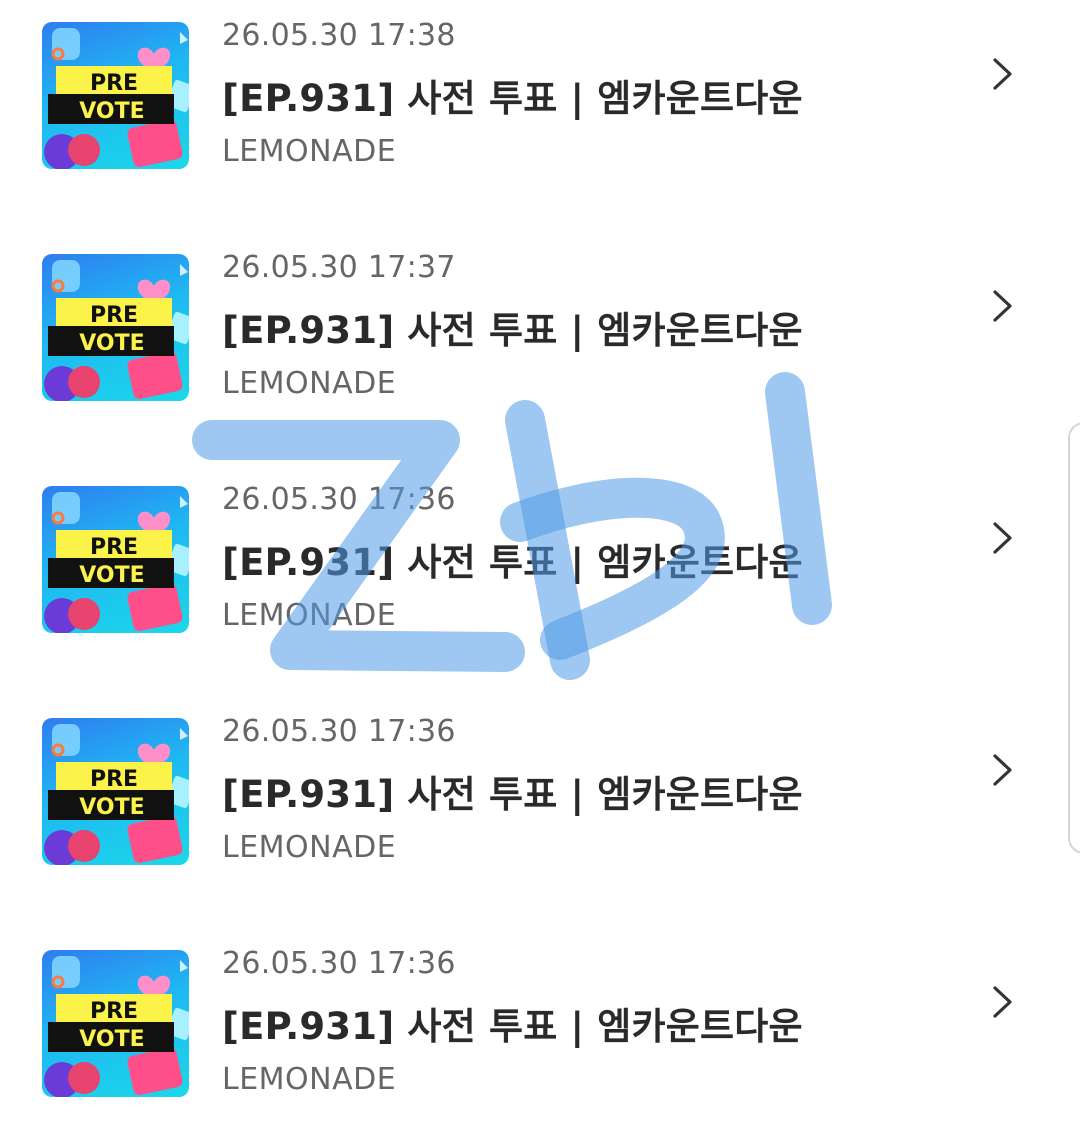  I want to click on scrollbar-handle, so click(1074, 638).